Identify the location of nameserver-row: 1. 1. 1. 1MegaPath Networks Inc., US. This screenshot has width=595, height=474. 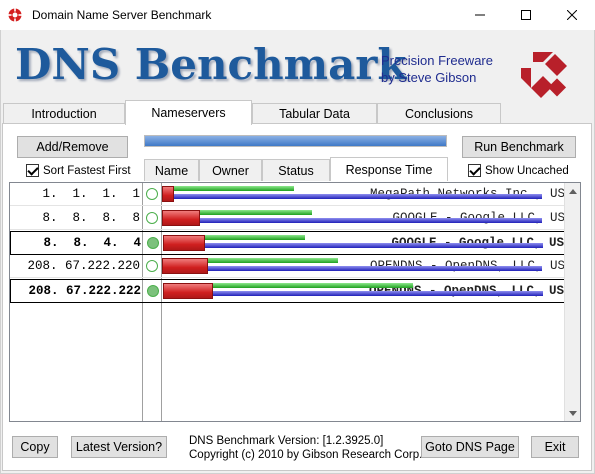
(287, 194).